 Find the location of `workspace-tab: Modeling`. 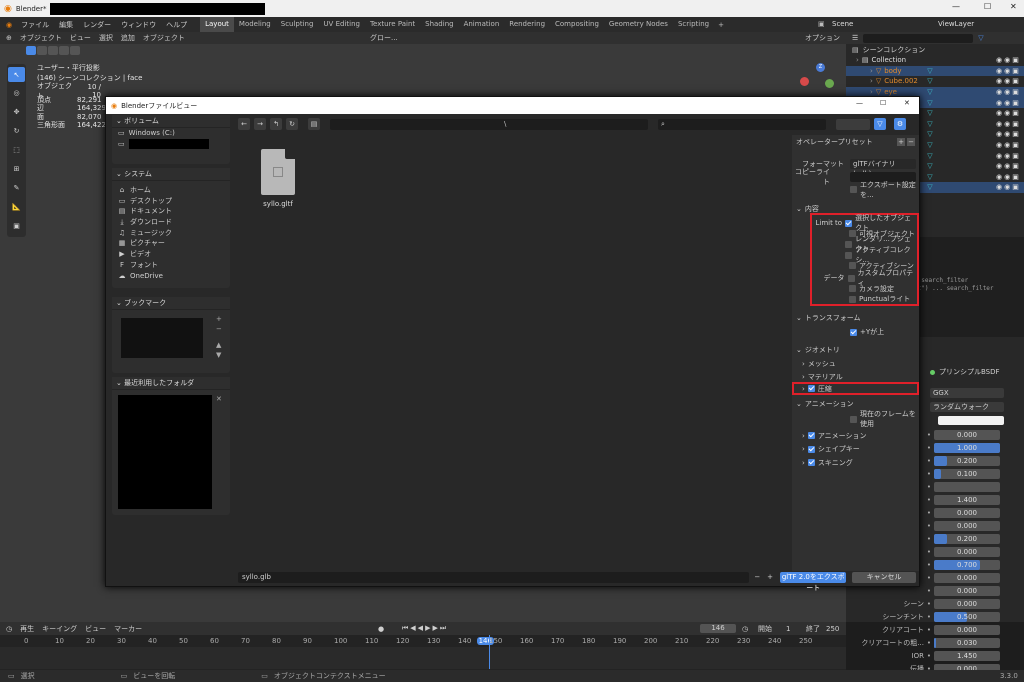

workspace-tab: Modeling is located at coordinates (255, 24).